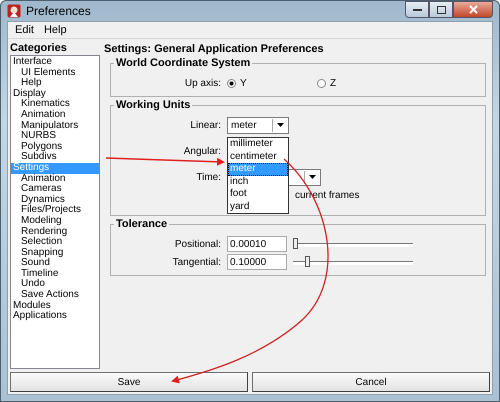 This screenshot has height=402, width=500. What do you see at coordinates (55, 62) in the screenshot?
I see `category-item: Interface` at bounding box center [55, 62].